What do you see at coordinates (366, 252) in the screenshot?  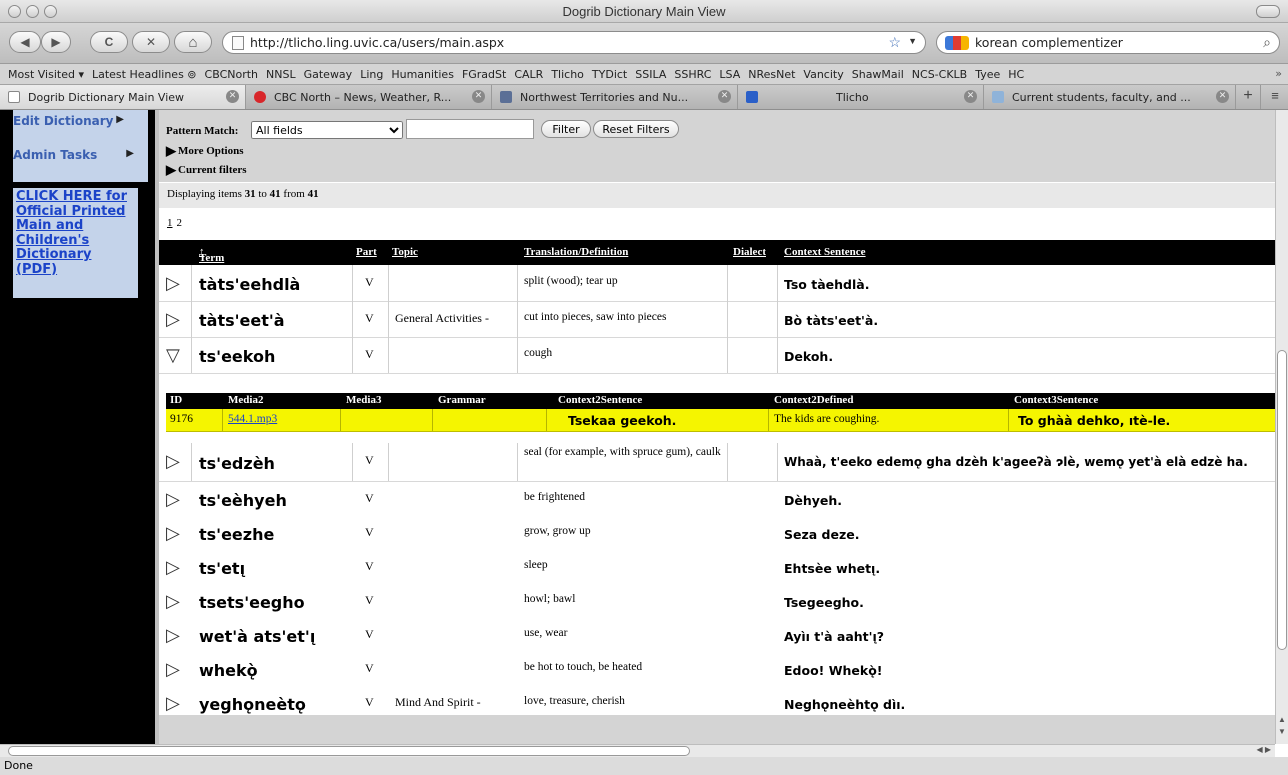 I see `column-part: Part` at bounding box center [366, 252].